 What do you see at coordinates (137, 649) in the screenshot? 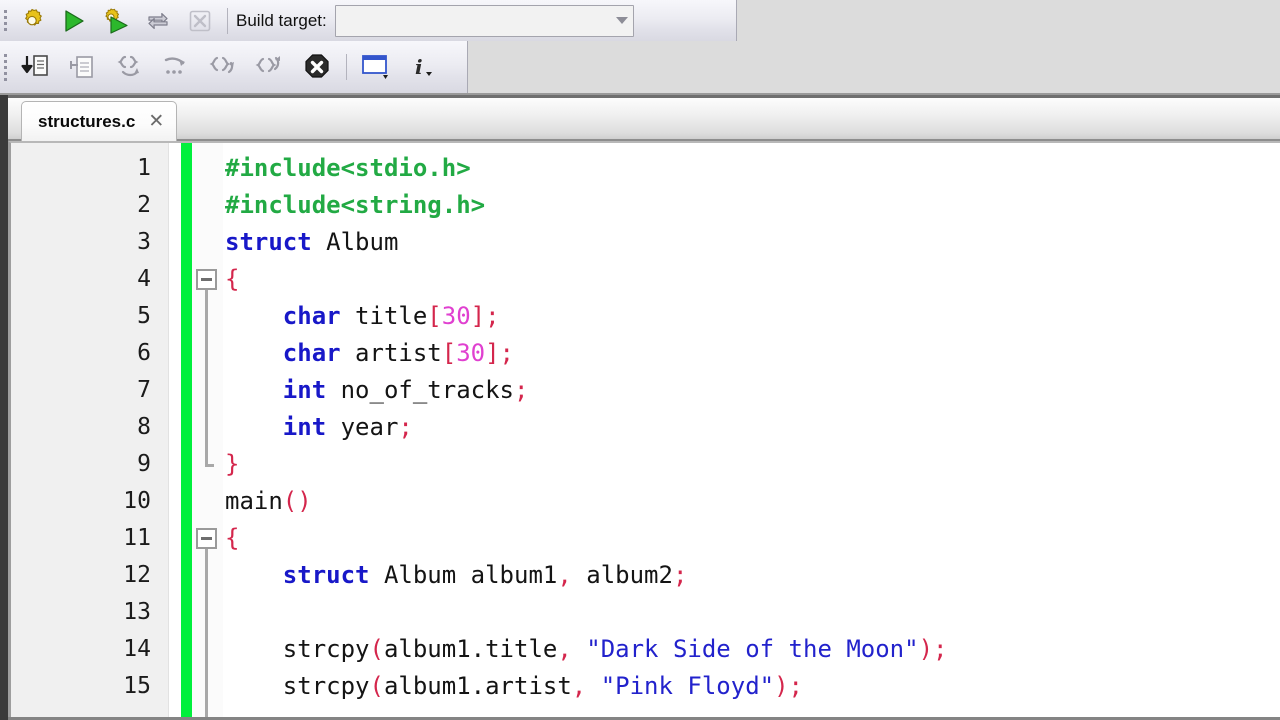
I see `line-number: 14` at bounding box center [137, 649].